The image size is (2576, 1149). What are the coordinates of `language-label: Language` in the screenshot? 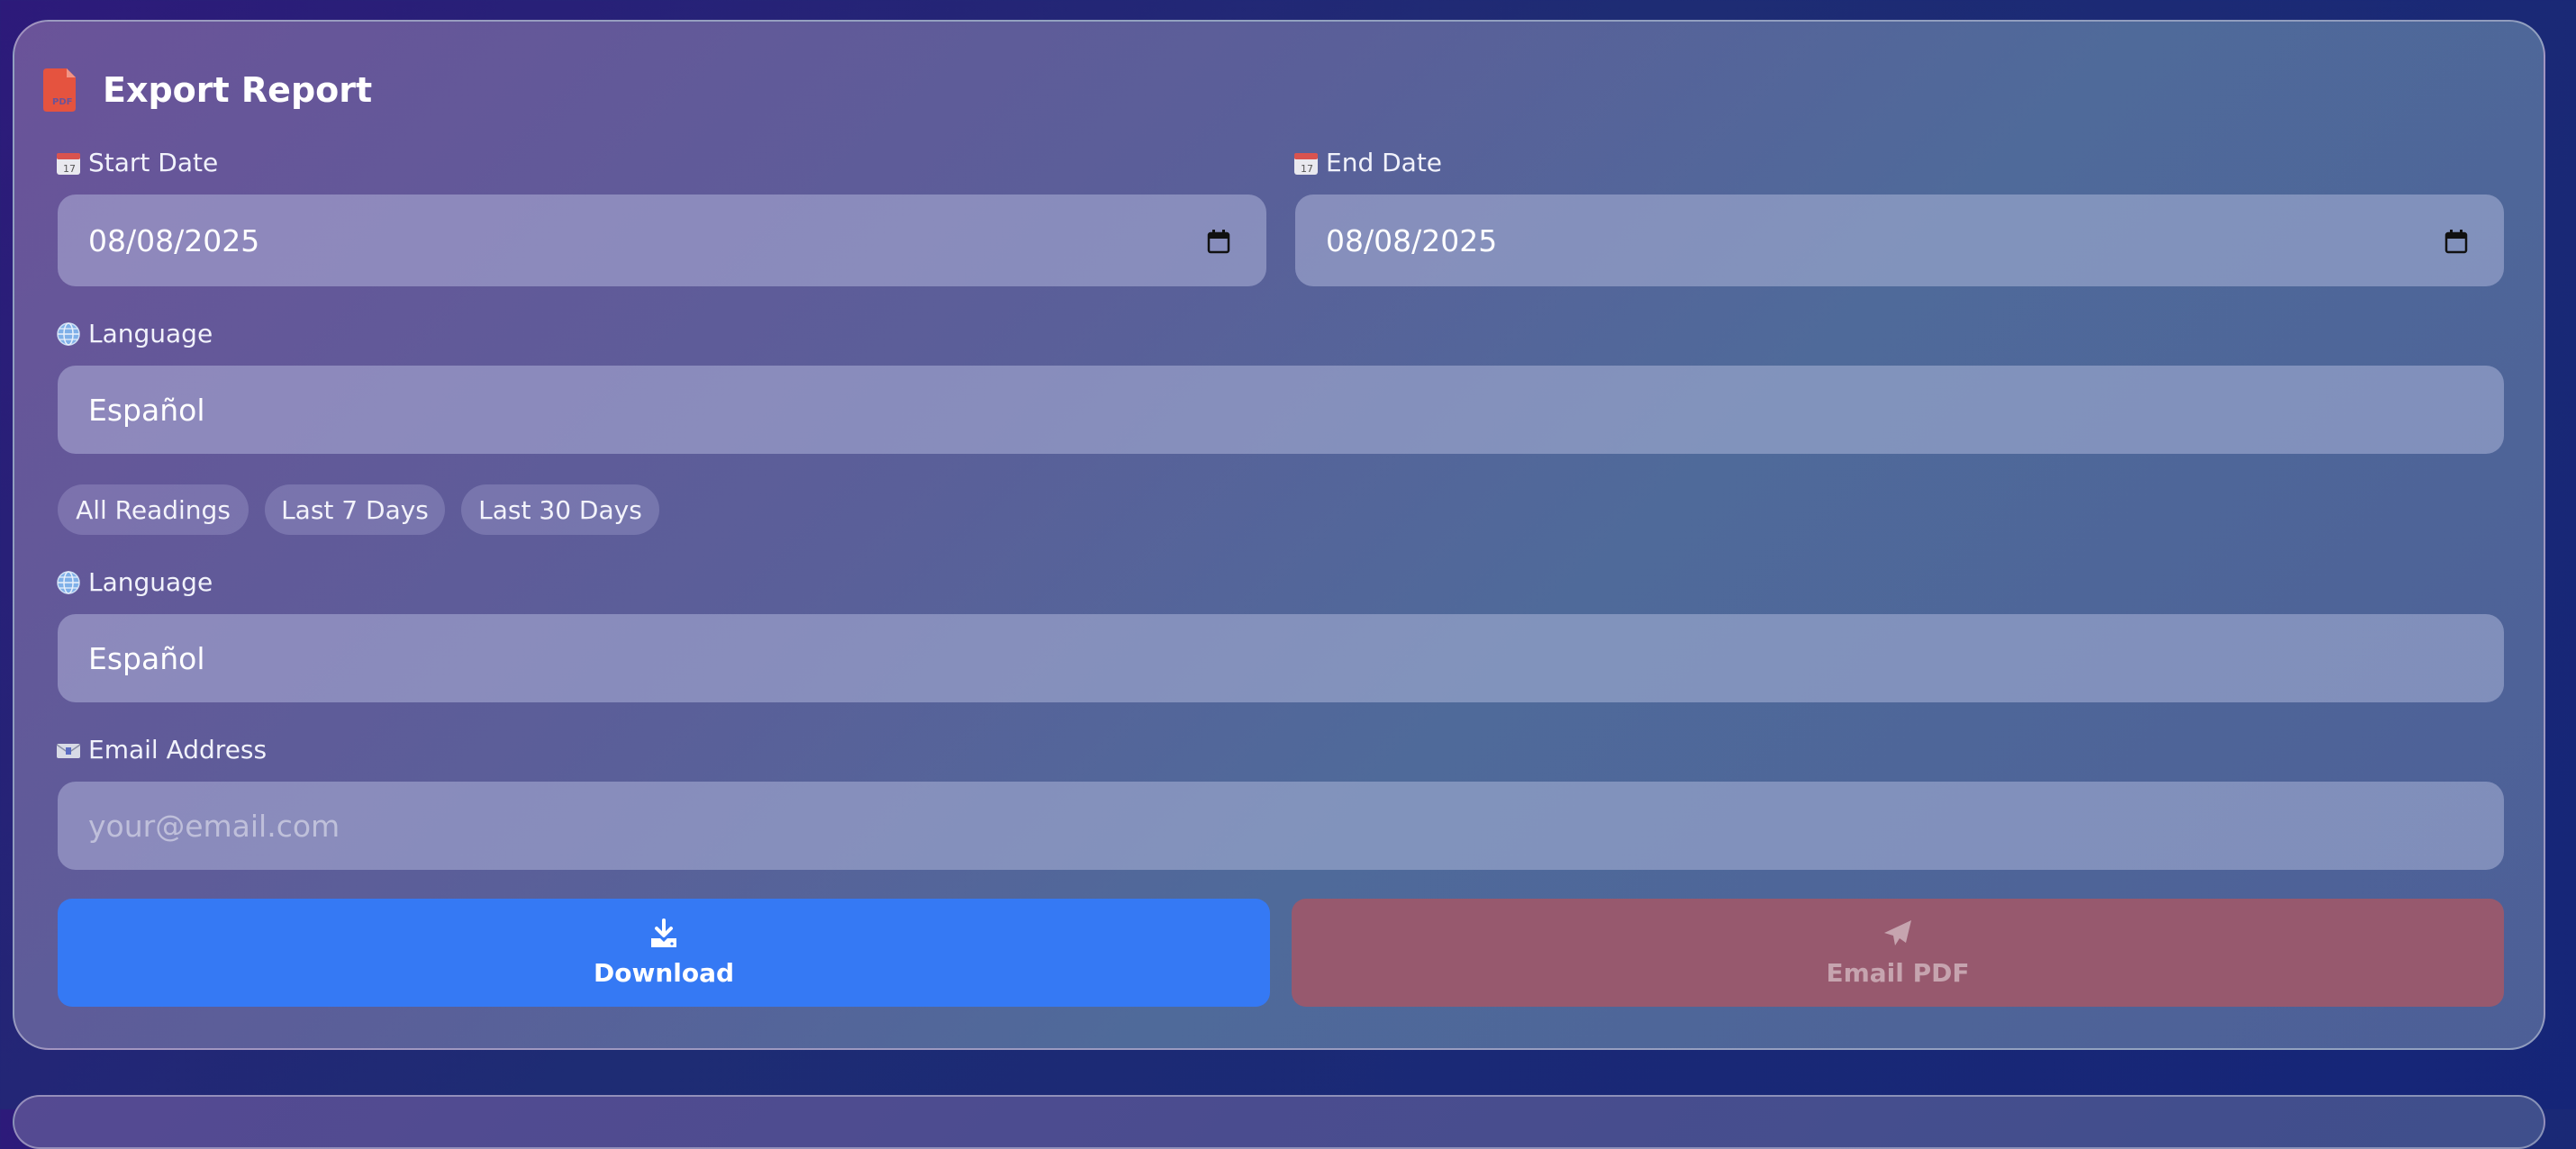 It's located at (134, 334).